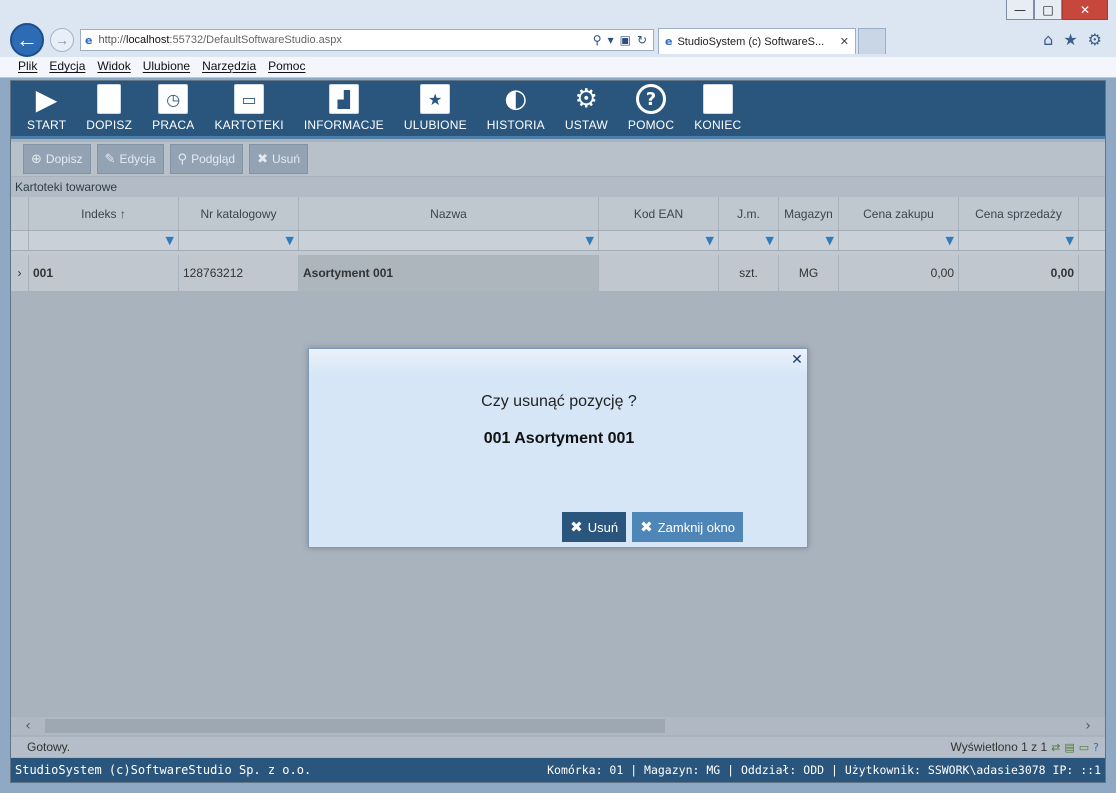 Image resolution: width=1116 pixels, height=793 pixels. Describe the element at coordinates (1069, 747) in the screenshot. I see `export-icon: ▤` at that location.